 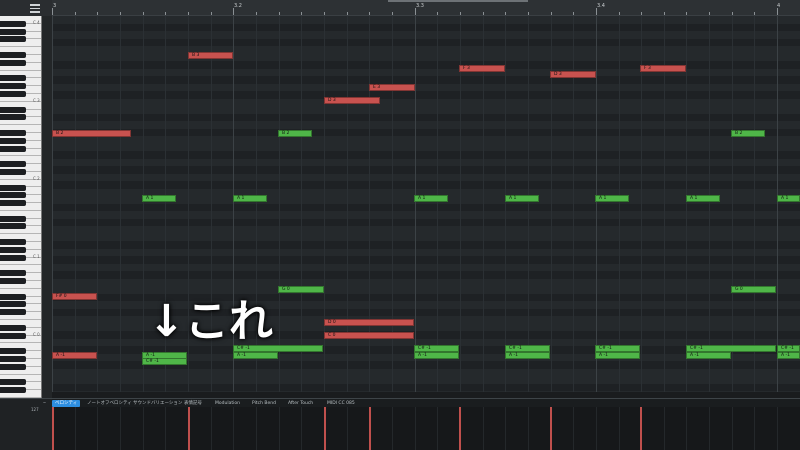 What do you see at coordinates (193, 403) in the screenshot?
I see `tab-expression-marks: 表情記号` at bounding box center [193, 403].